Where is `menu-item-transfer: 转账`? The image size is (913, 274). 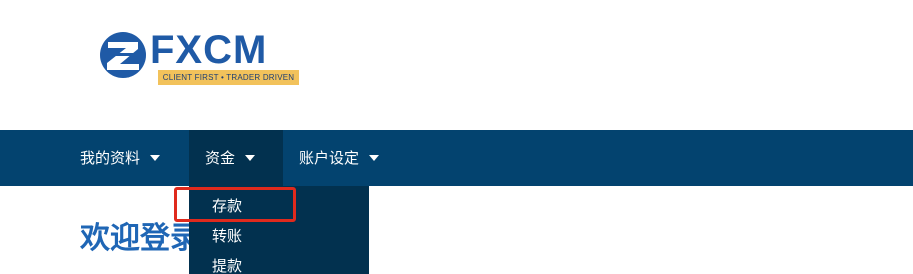 menu-item-transfer: 转账 is located at coordinates (227, 236).